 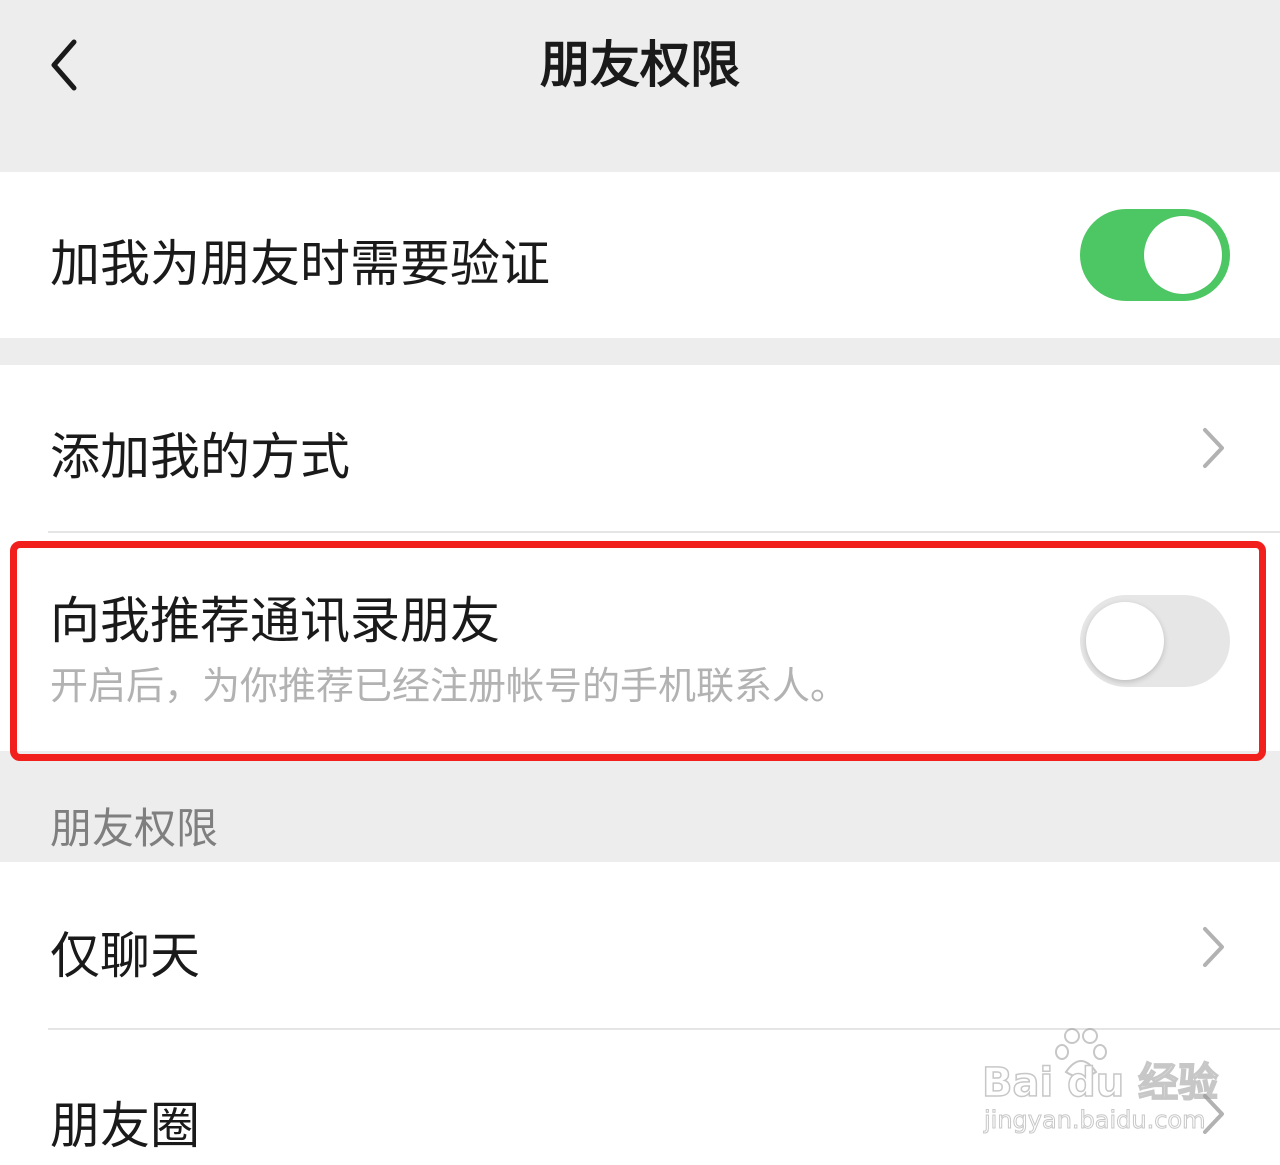 What do you see at coordinates (449, 686) in the screenshot?
I see `recommend-contacts-description: 开启后，为你推荐已经注册帐号的手机联系人。` at bounding box center [449, 686].